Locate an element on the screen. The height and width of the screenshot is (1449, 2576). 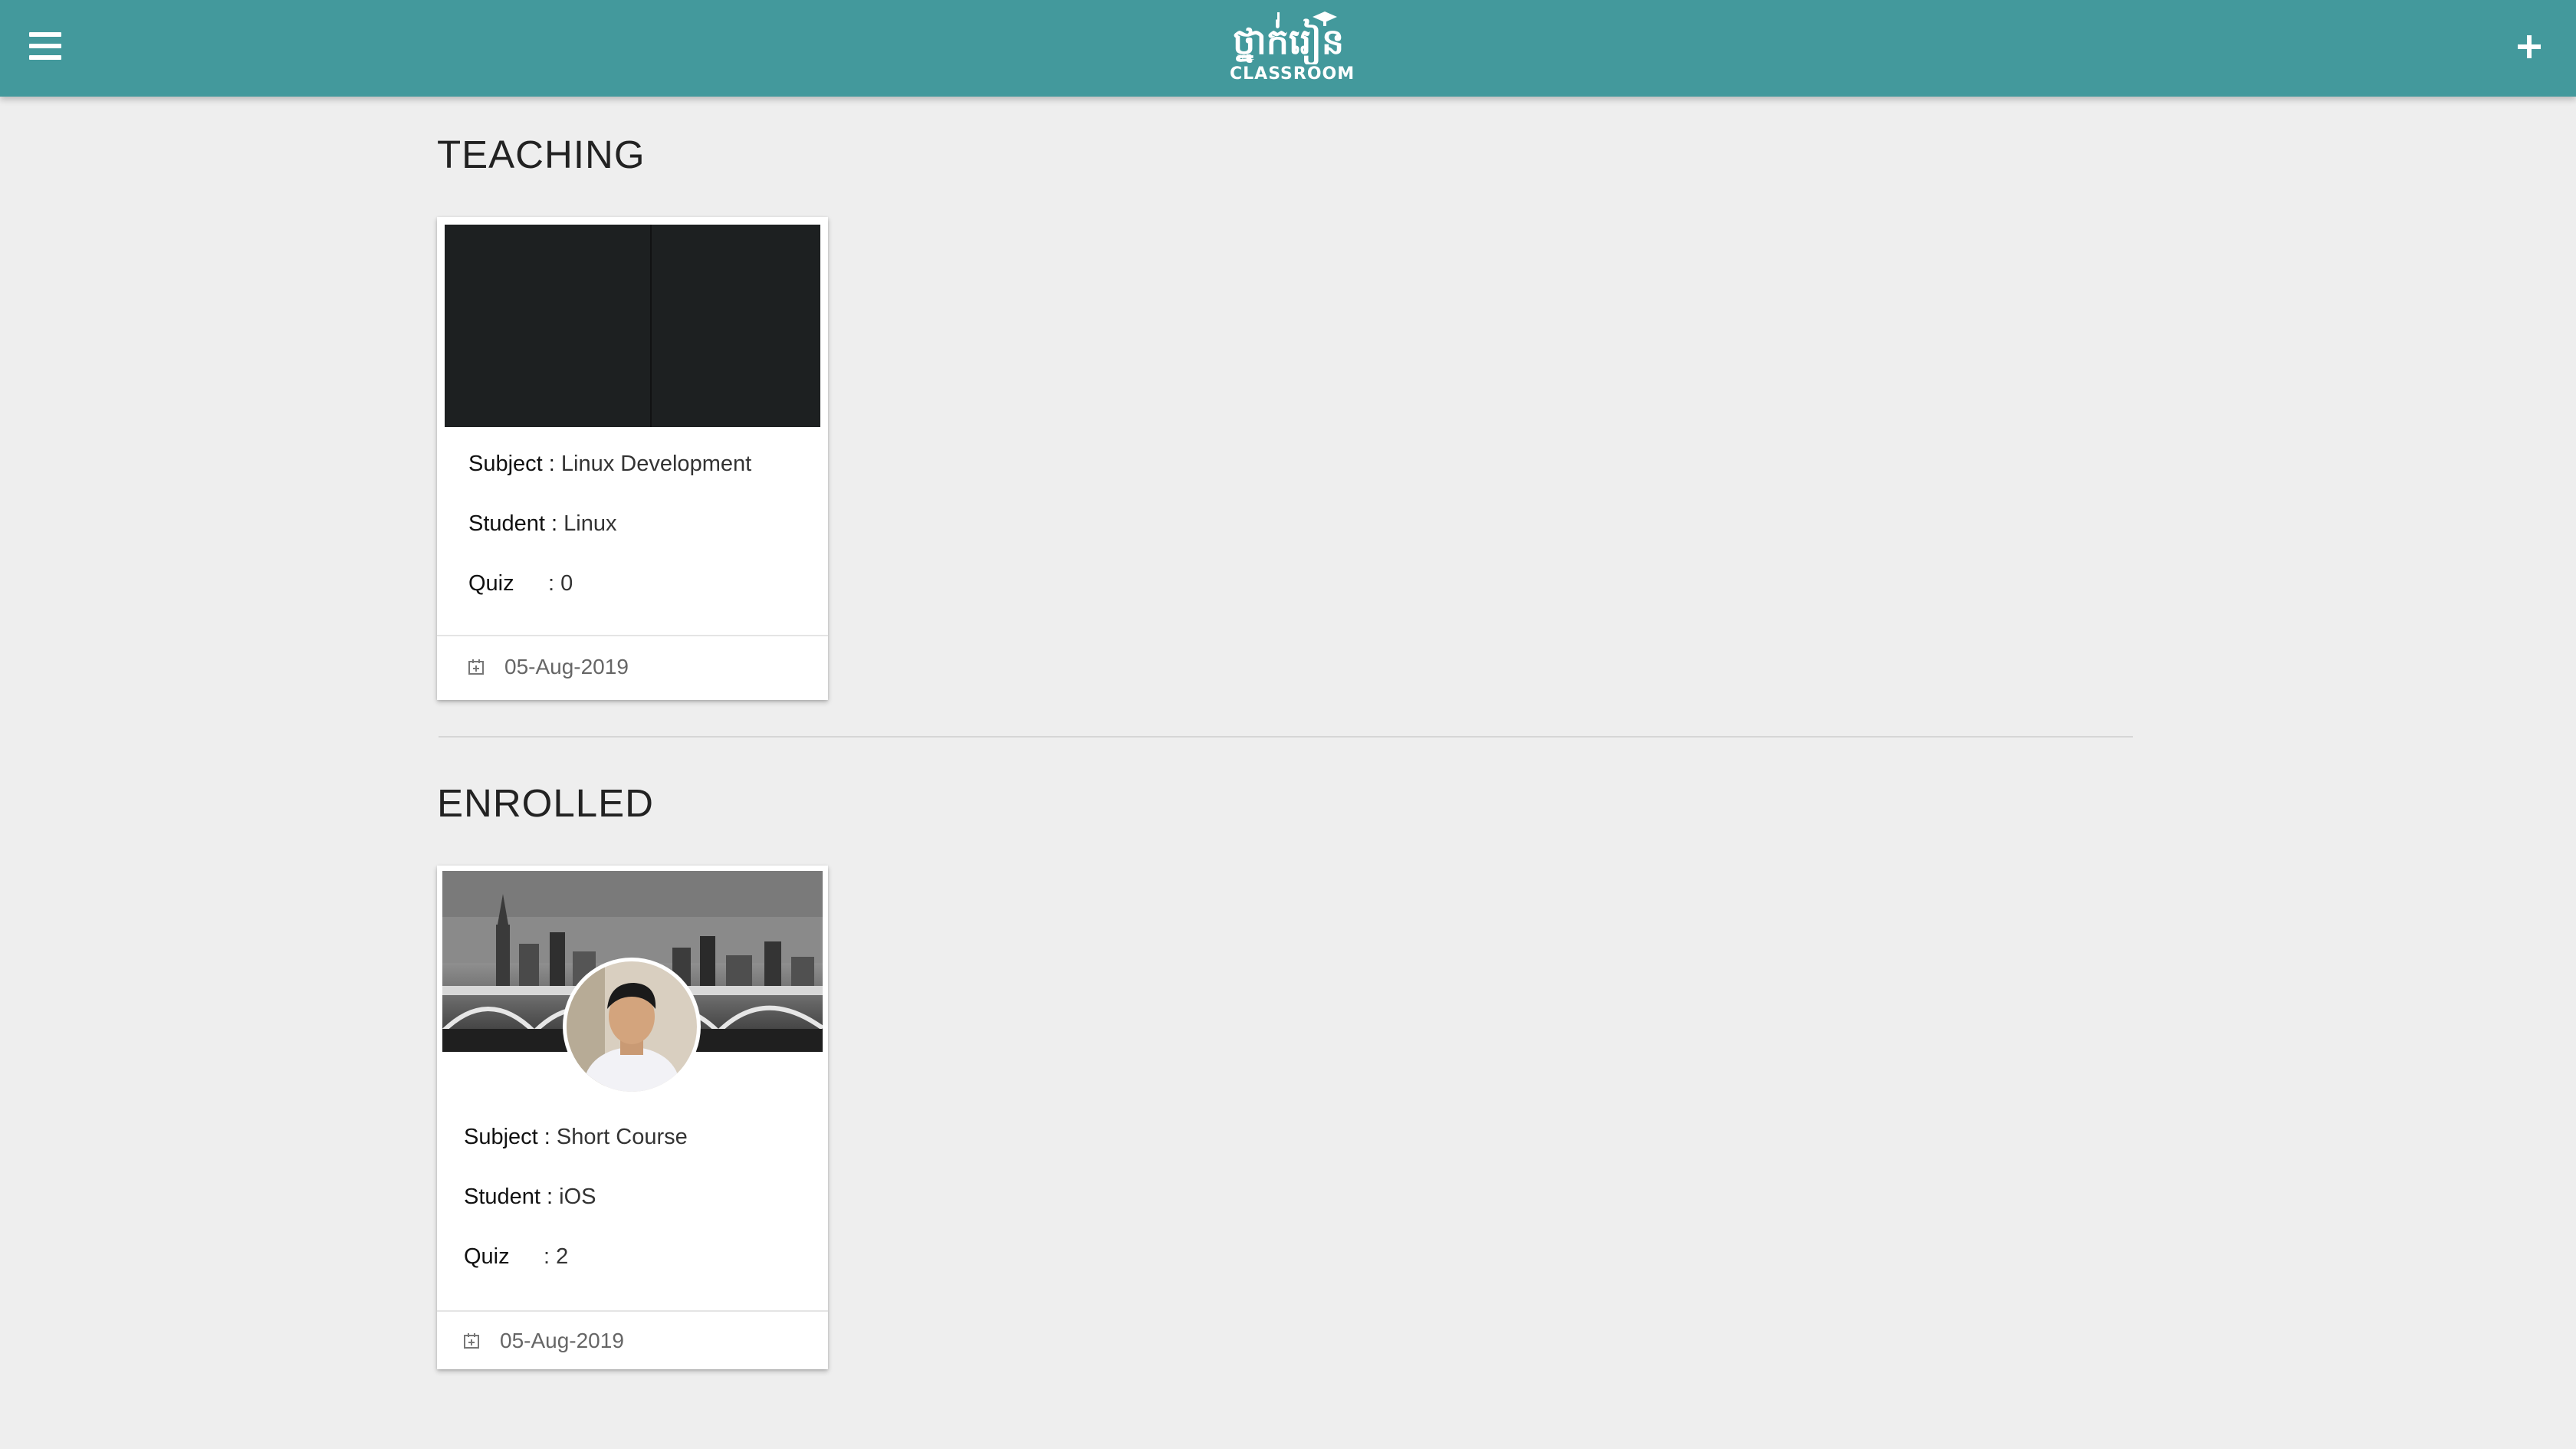
quiz-value: : 2 is located at coordinates (557, 1257).